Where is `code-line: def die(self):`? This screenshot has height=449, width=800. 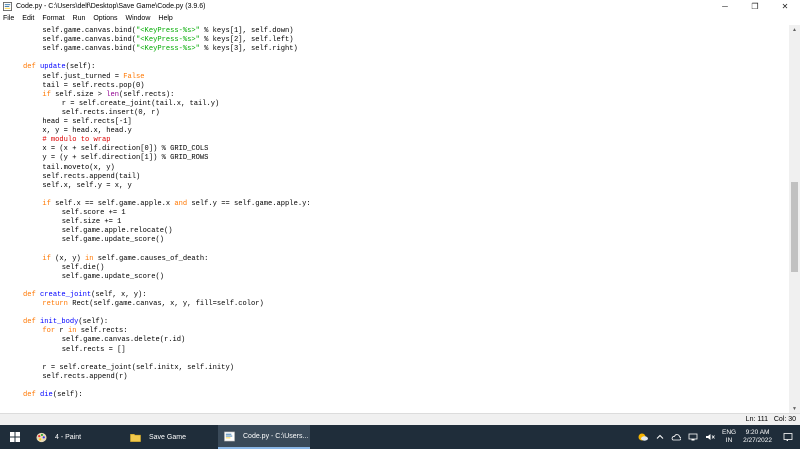
code-line: def die(self): is located at coordinates (53, 395).